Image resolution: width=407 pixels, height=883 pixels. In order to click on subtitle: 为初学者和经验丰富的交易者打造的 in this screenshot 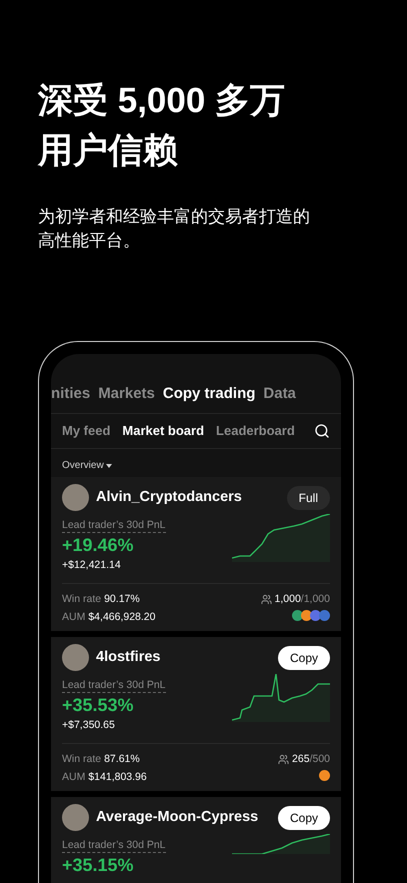, I will do `click(174, 217)`.